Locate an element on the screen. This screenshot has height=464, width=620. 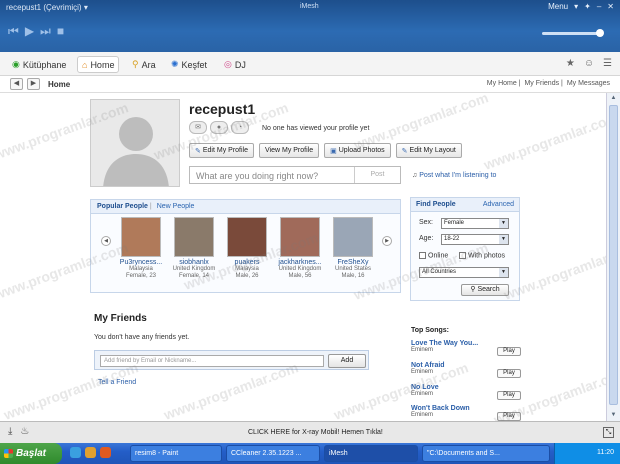
back-button: ◀ is located at coordinates (16, 84).